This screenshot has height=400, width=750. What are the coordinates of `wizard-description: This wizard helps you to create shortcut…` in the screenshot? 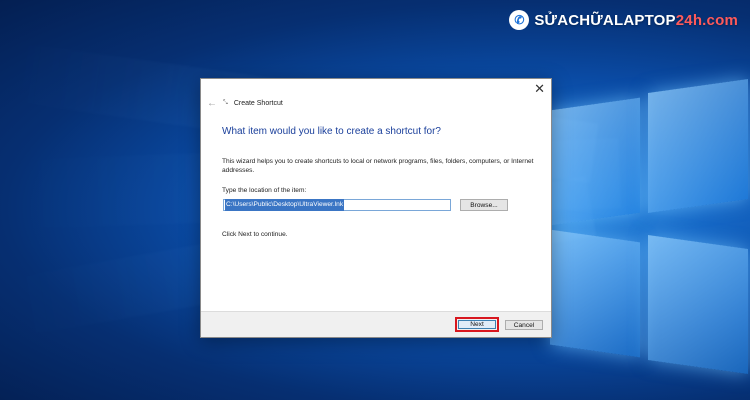 It's located at (378, 166).